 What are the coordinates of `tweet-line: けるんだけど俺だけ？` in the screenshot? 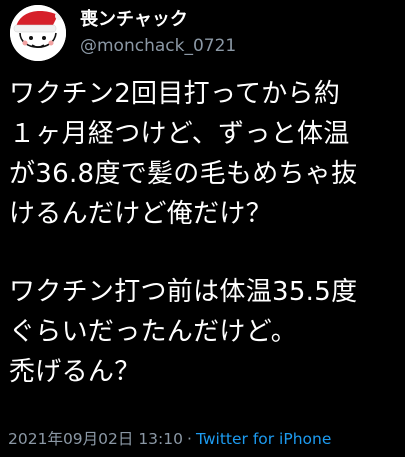 It's located at (141, 214).